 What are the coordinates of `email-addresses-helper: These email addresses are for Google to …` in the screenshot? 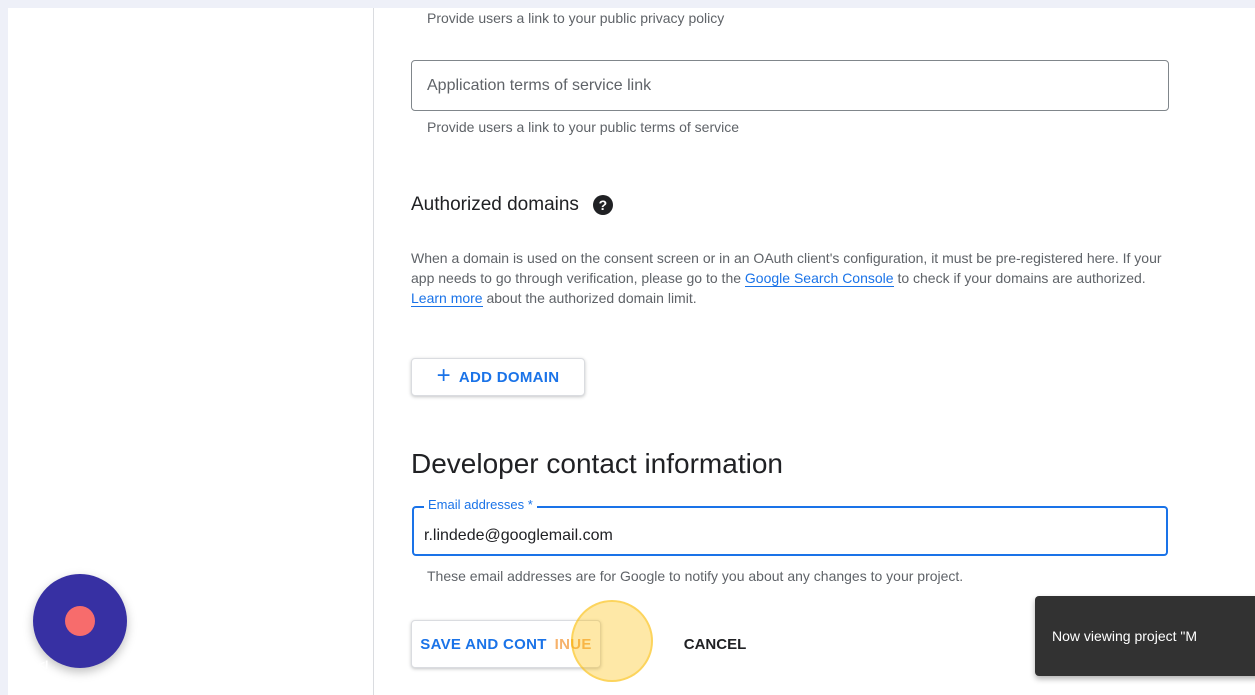 It's located at (695, 576).